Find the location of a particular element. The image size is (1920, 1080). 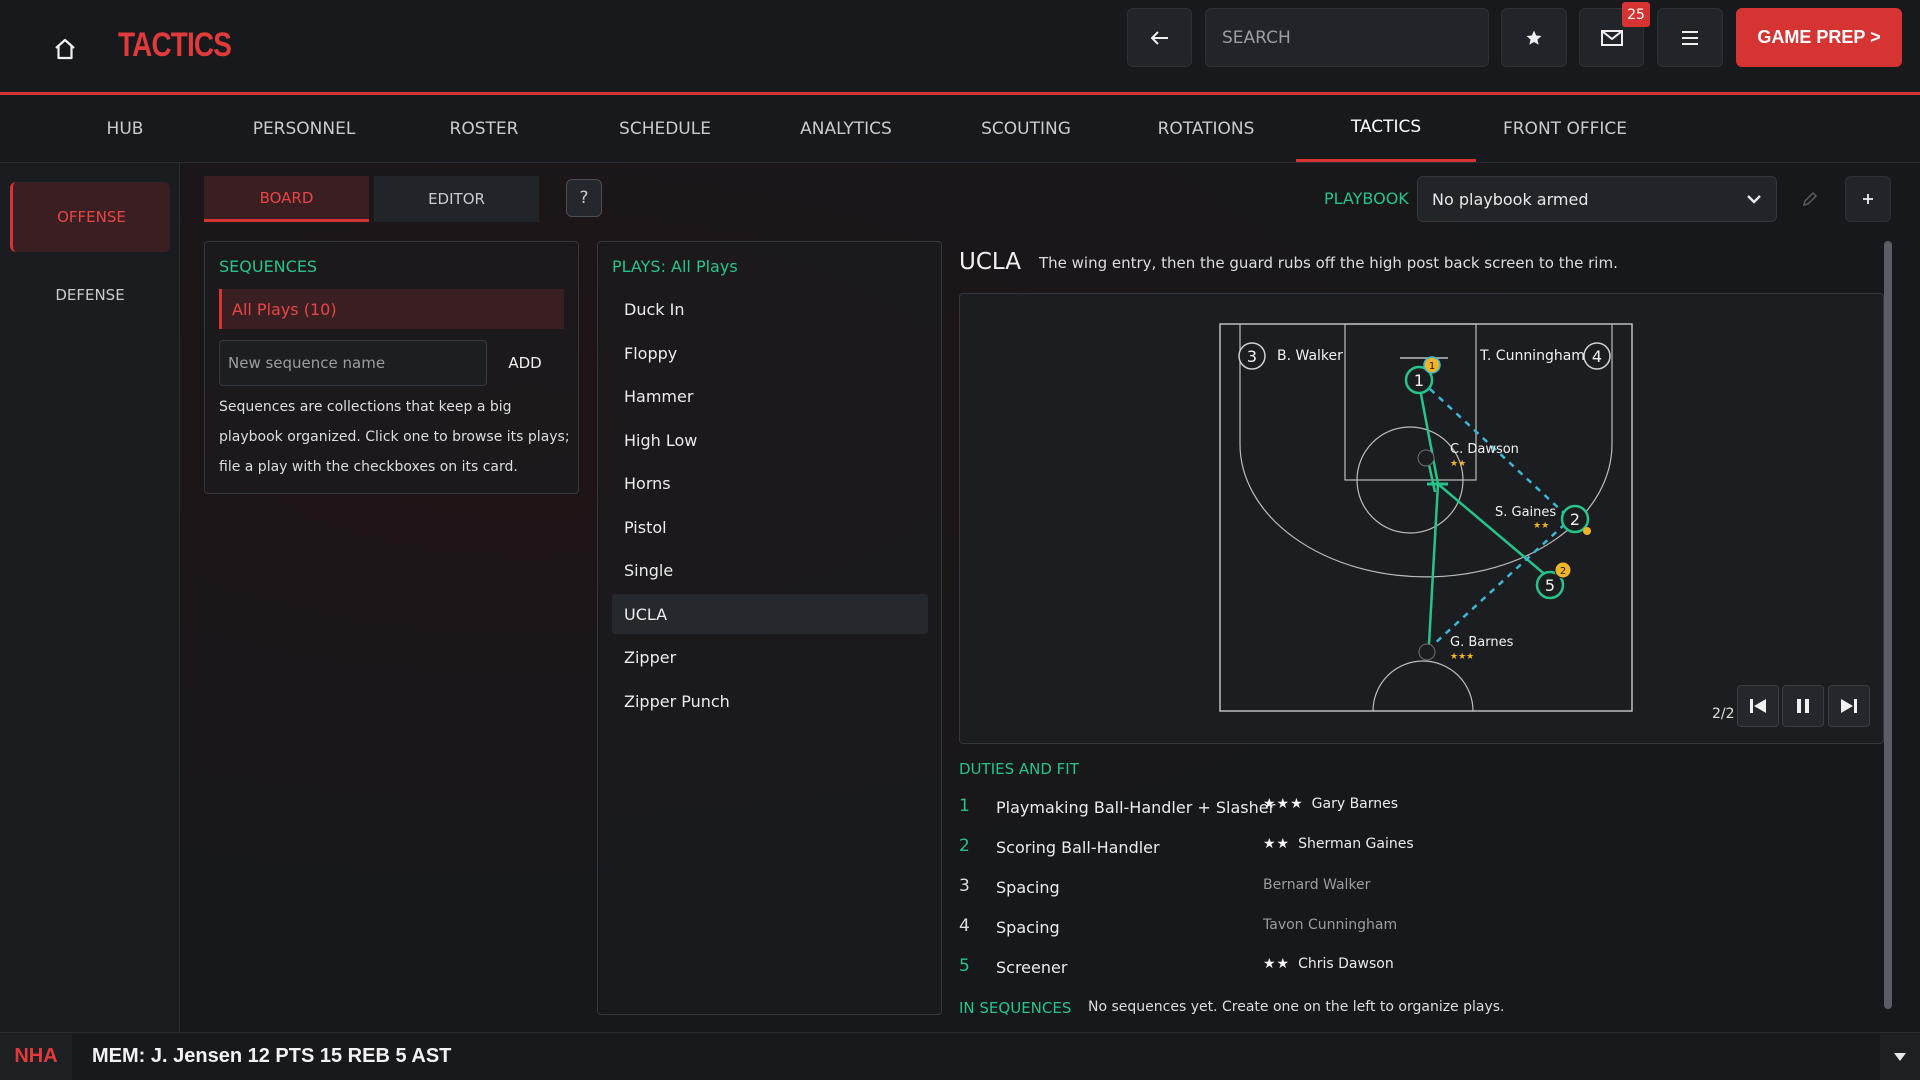

player-label-walker: B. Walker is located at coordinates (1310, 356).